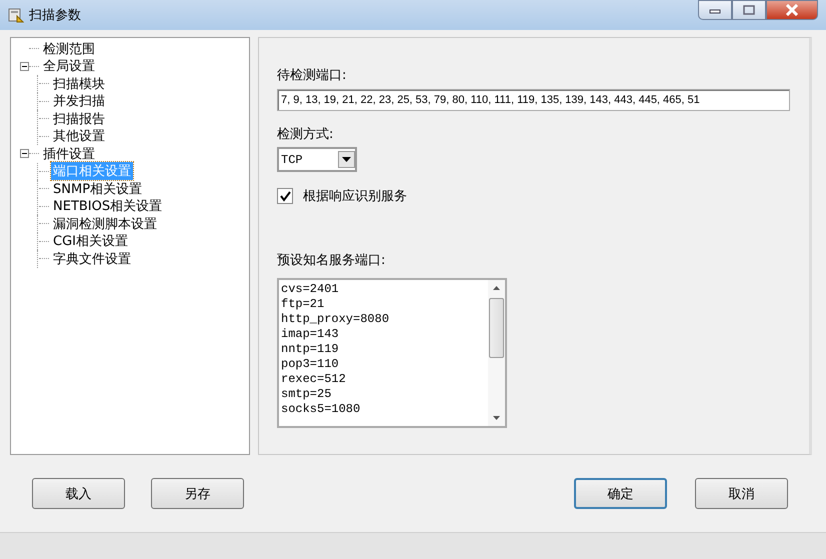 The image size is (826, 559). Describe the element at coordinates (496, 288) in the screenshot. I see `scroll-up-icon` at that location.